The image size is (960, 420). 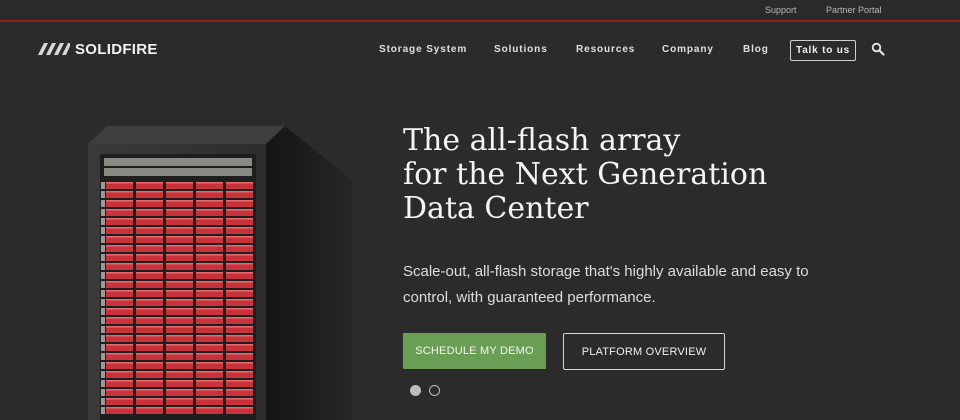 What do you see at coordinates (423, 49) in the screenshot?
I see `nav-storage-system: Storage System` at bounding box center [423, 49].